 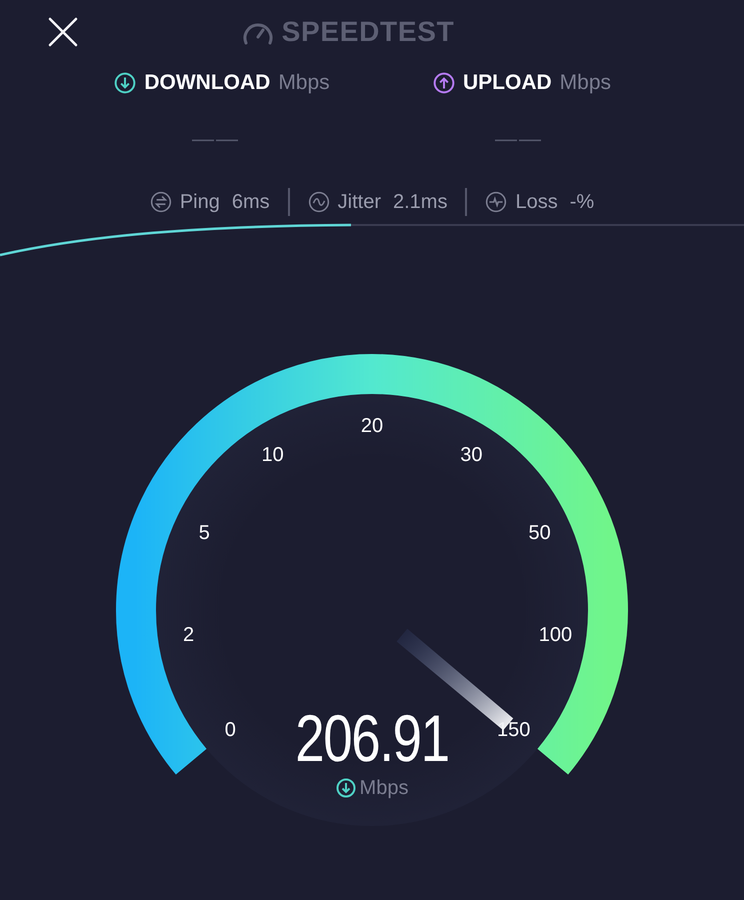 What do you see at coordinates (161, 202) in the screenshot?
I see `ping-icon` at bounding box center [161, 202].